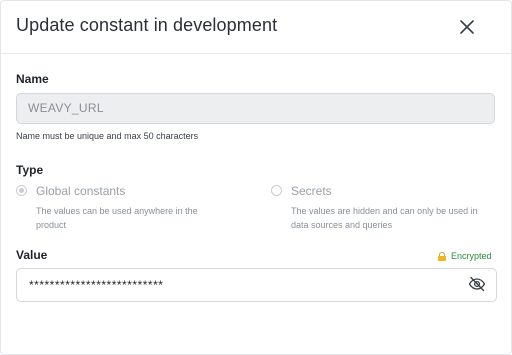  What do you see at coordinates (342, 225) in the screenshot?
I see `secrets-description-line: data sources and queries` at bounding box center [342, 225].